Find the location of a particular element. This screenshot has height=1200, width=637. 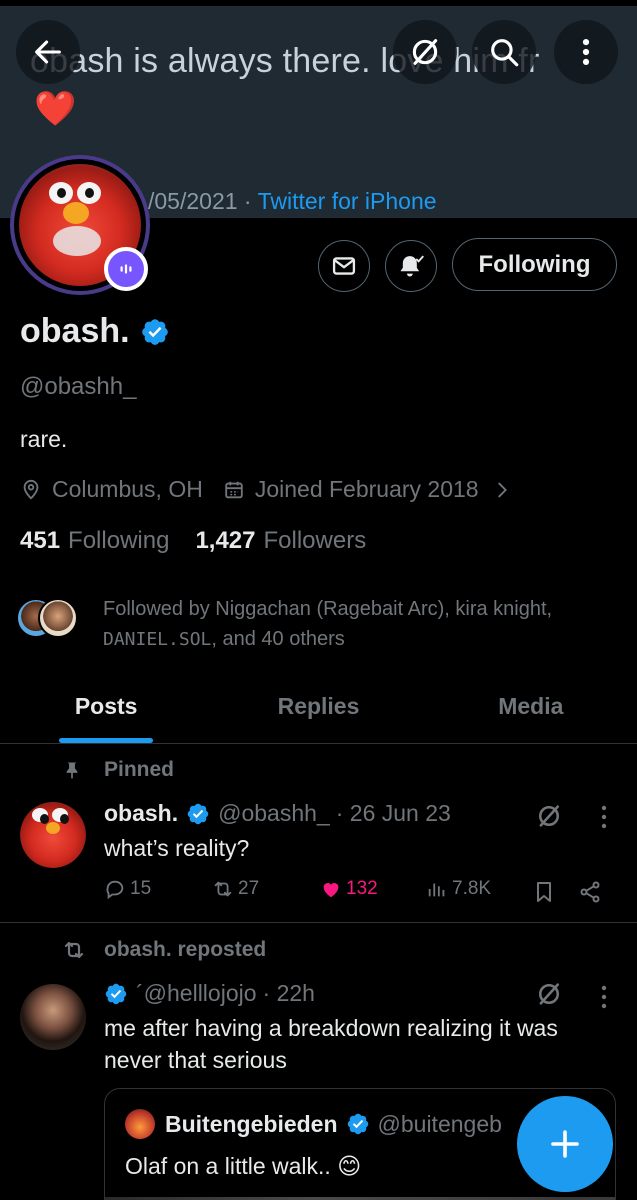

quoted-post-text: Olaf on a little walk.. 😊 is located at coordinates (243, 1166).